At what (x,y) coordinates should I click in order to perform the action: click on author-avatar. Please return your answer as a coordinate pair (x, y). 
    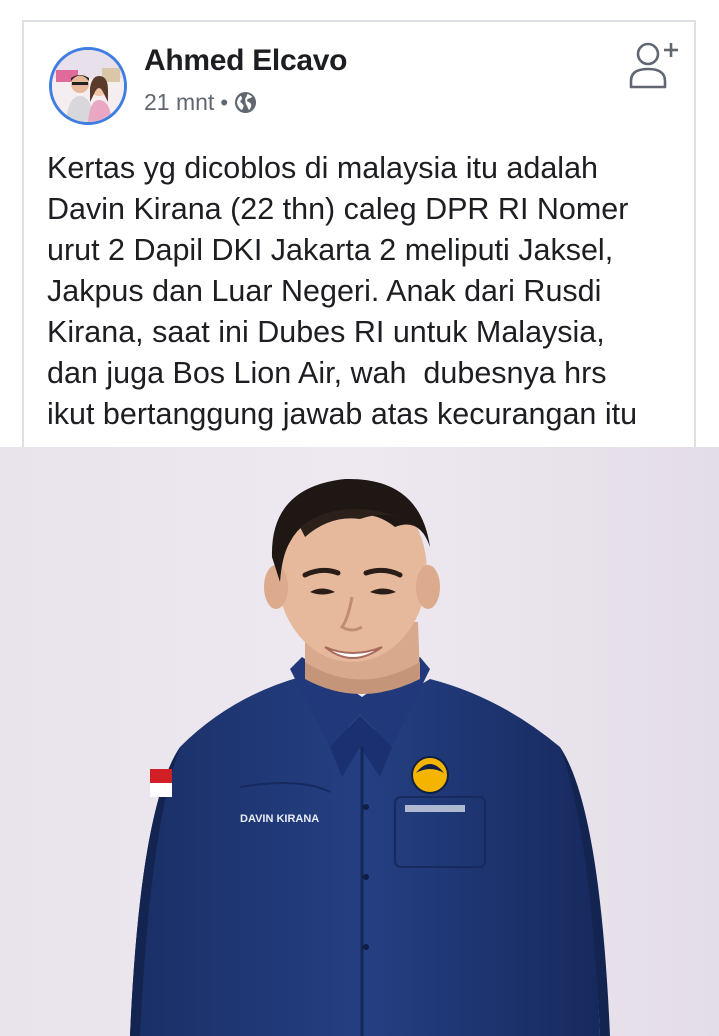
    Looking at the image, I should click on (88, 86).